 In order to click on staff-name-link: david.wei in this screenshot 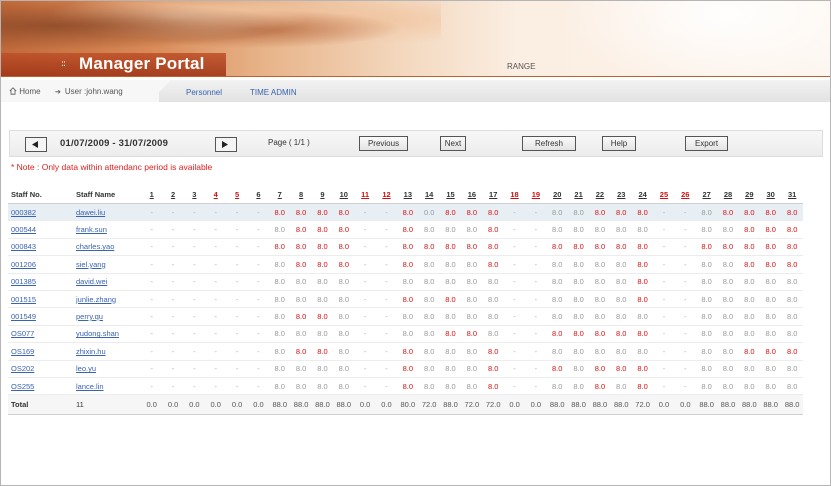, I will do `click(91, 281)`.